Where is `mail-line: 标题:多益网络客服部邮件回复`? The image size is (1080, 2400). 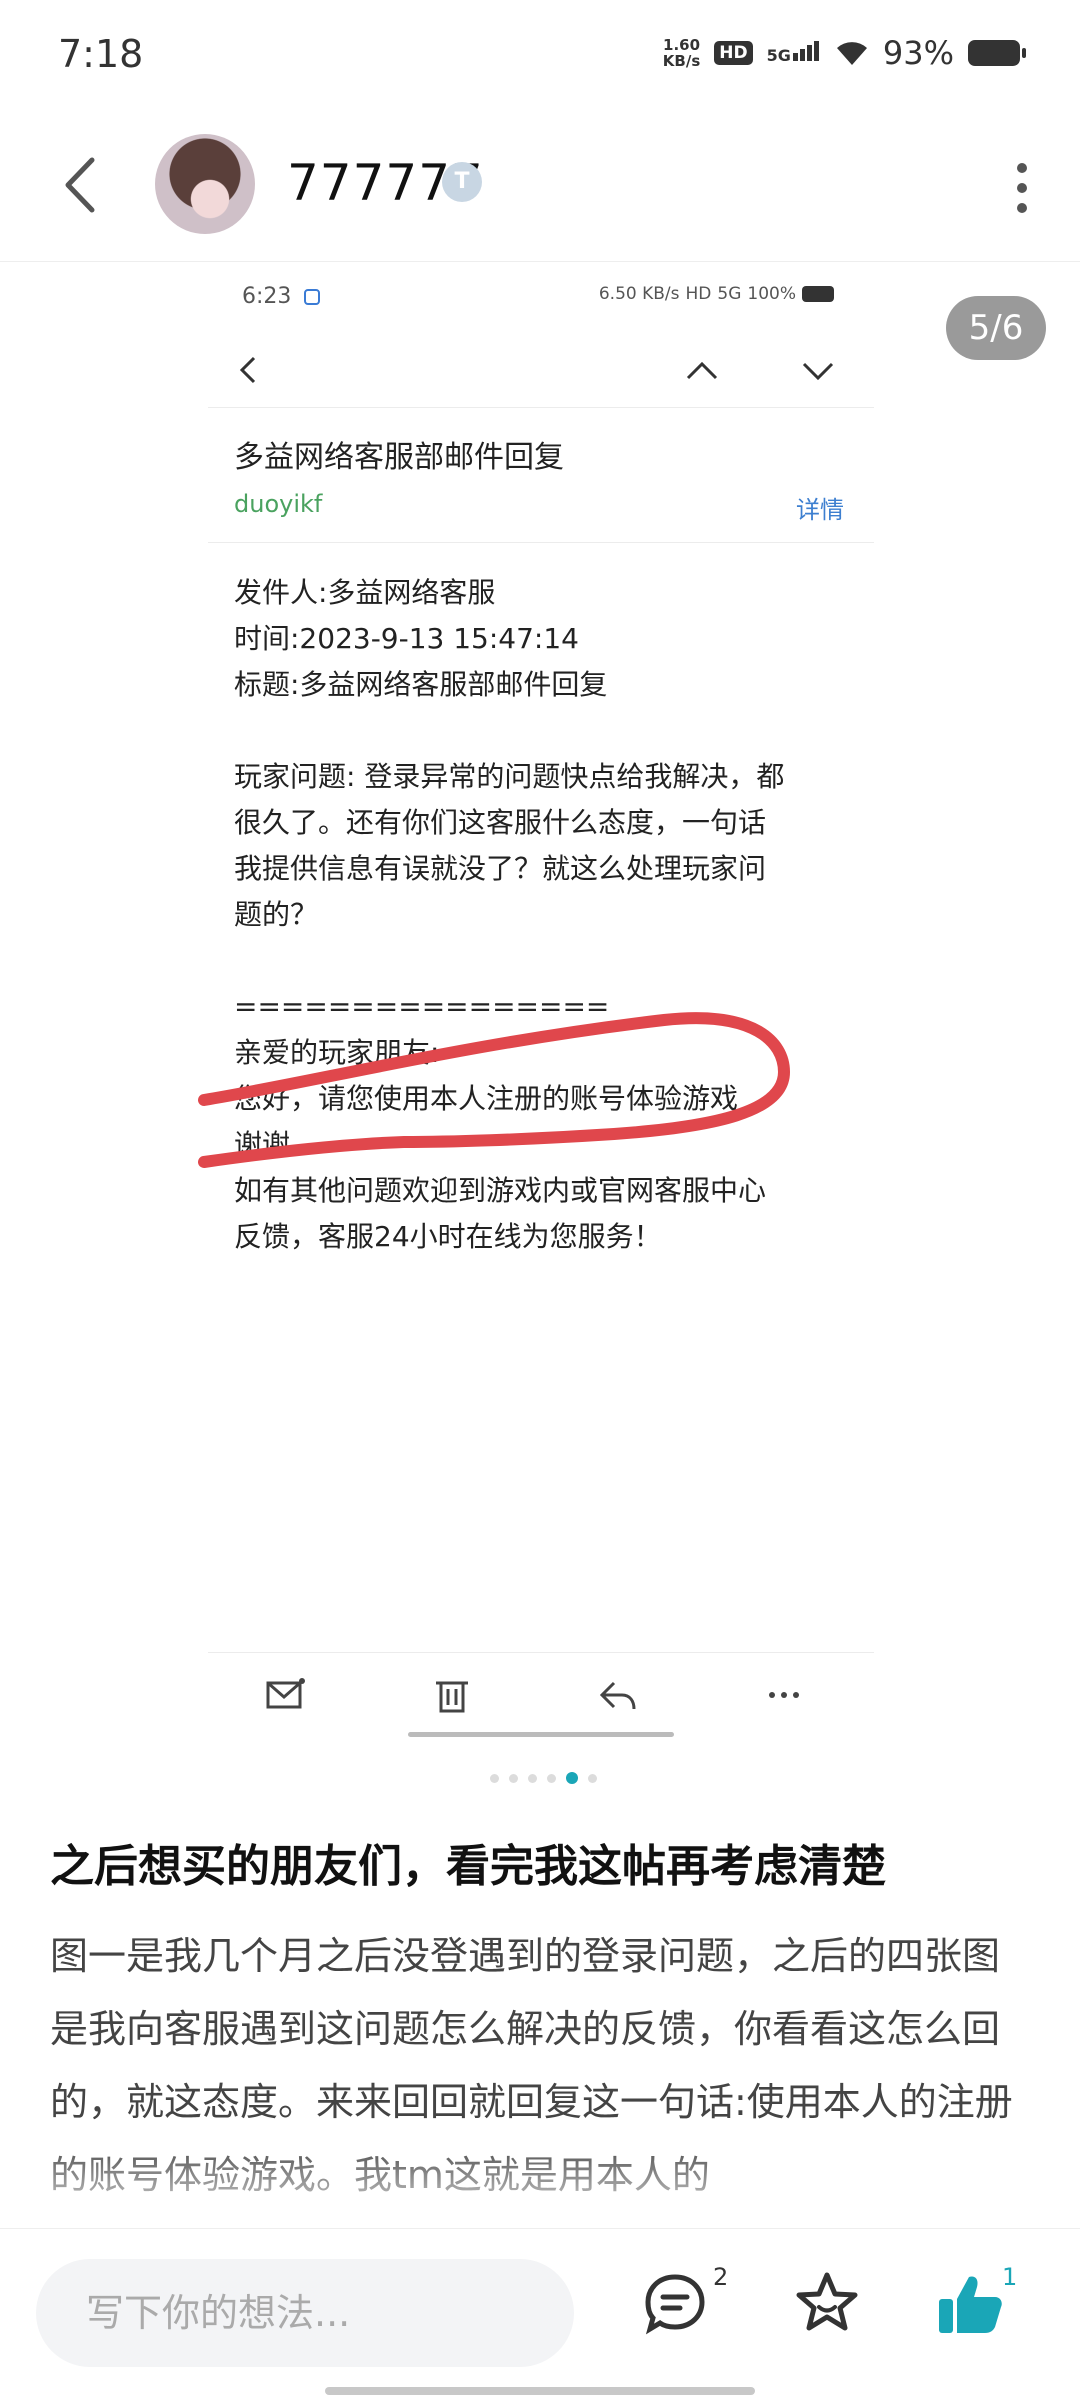
mail-line: 标题:多益网络客服部邮件回复 is located at coordinates (421, 684).